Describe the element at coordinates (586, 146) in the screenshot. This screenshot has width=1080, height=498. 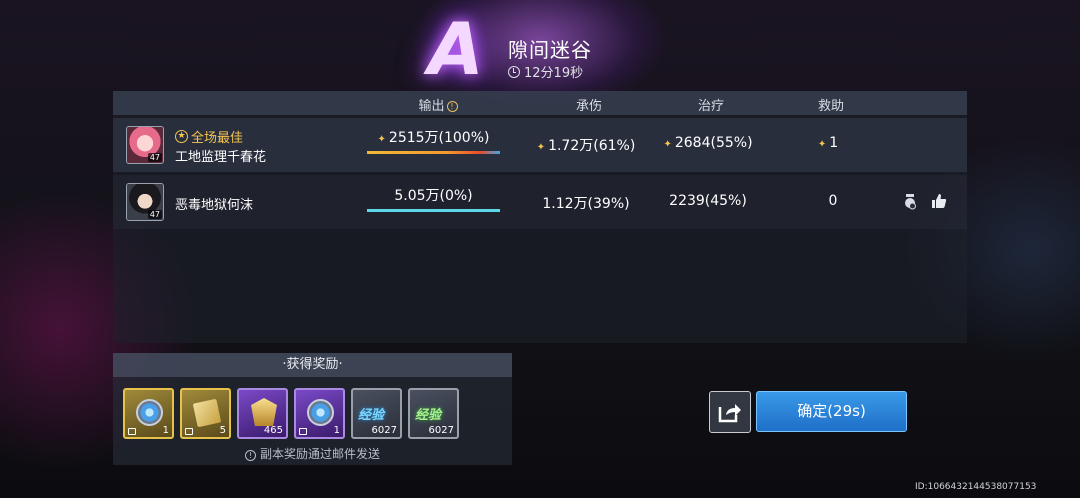
I see `damage-taken-value: ✦ 1.72万(61%)` at that location.